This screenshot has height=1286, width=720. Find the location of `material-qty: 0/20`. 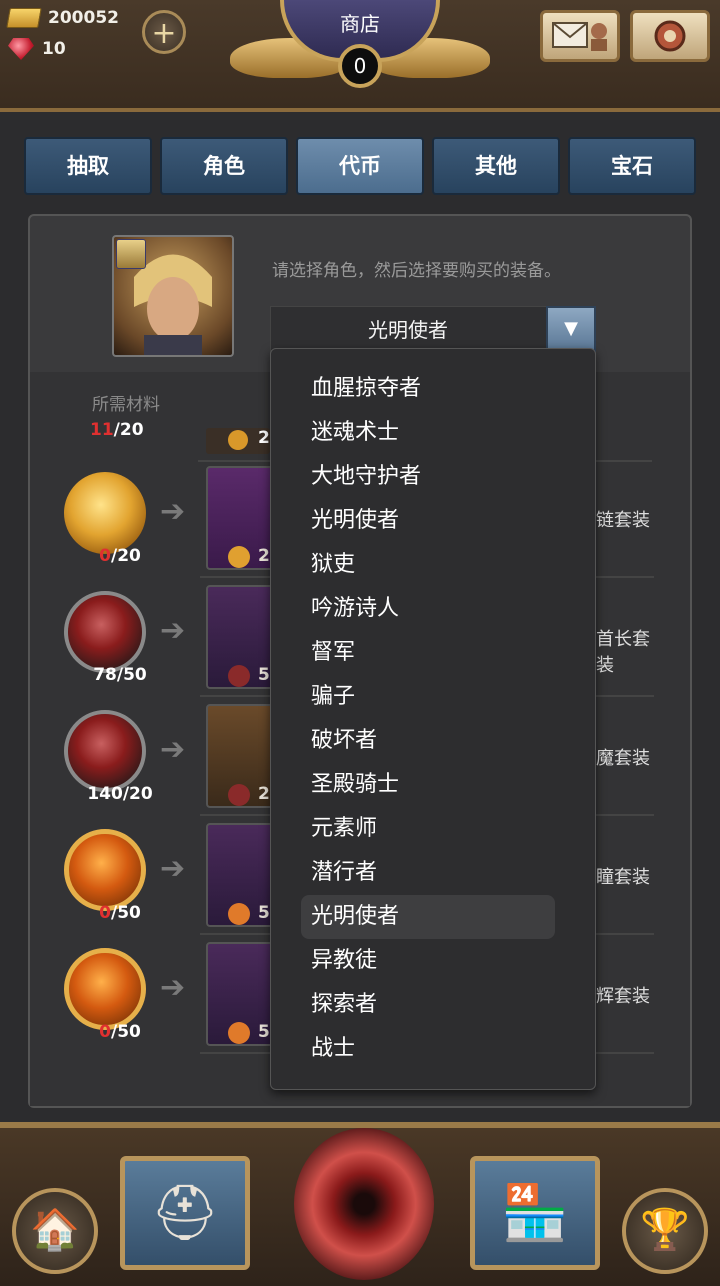

material-qty: 0/20 is located at coordinates (120, 556).